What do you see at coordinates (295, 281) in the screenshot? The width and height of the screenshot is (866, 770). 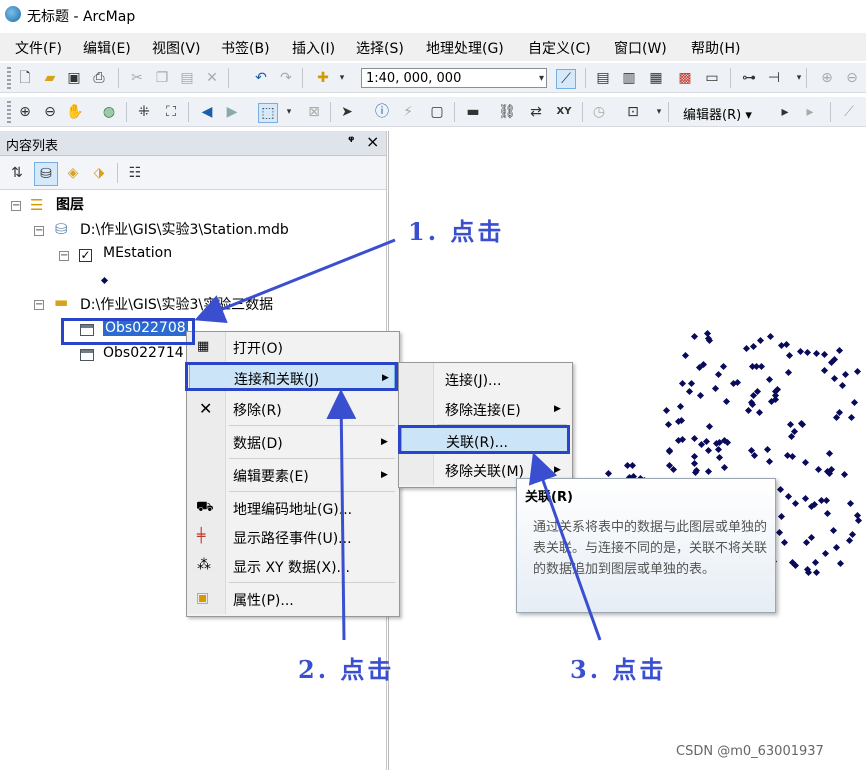 I see `arrow-step1` at bounding box center [295, 281].